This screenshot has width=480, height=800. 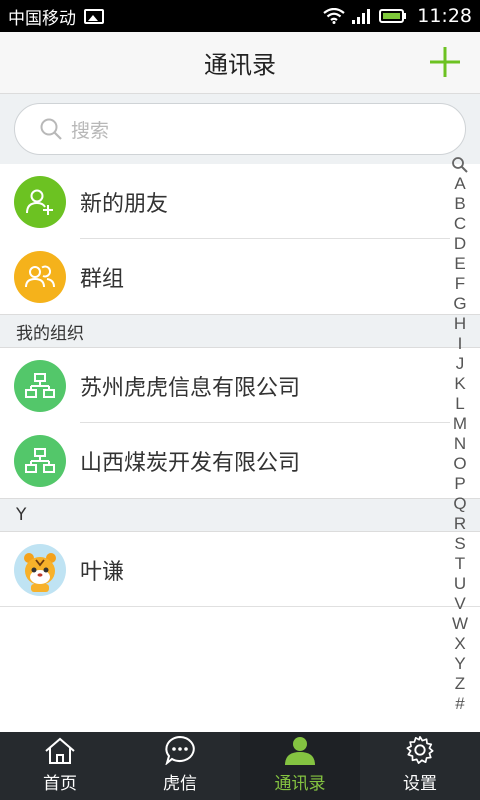 What do you see at coordinates (180, 784) in the screenshot?
I see `tab-label: 虎信` at bounding box center [180, 784].